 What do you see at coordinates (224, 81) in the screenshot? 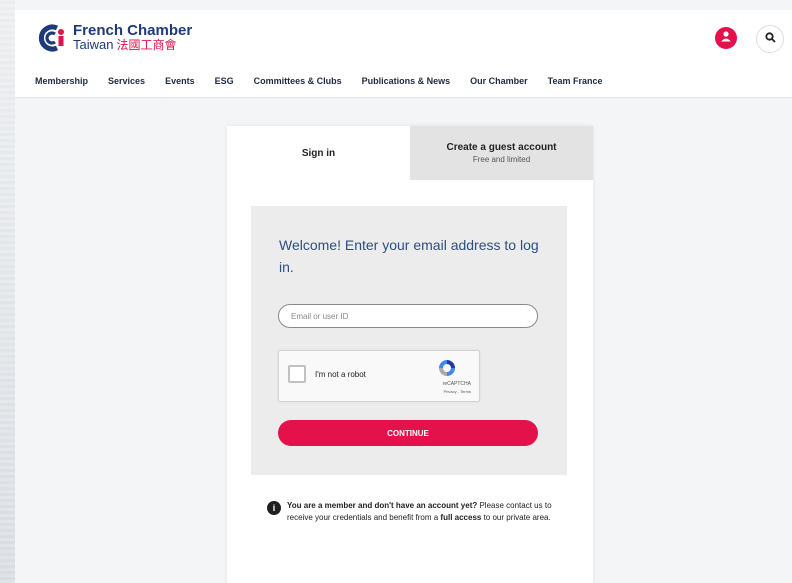
I see `nav-item-esg: ESG` at bounding box center [224, 81].